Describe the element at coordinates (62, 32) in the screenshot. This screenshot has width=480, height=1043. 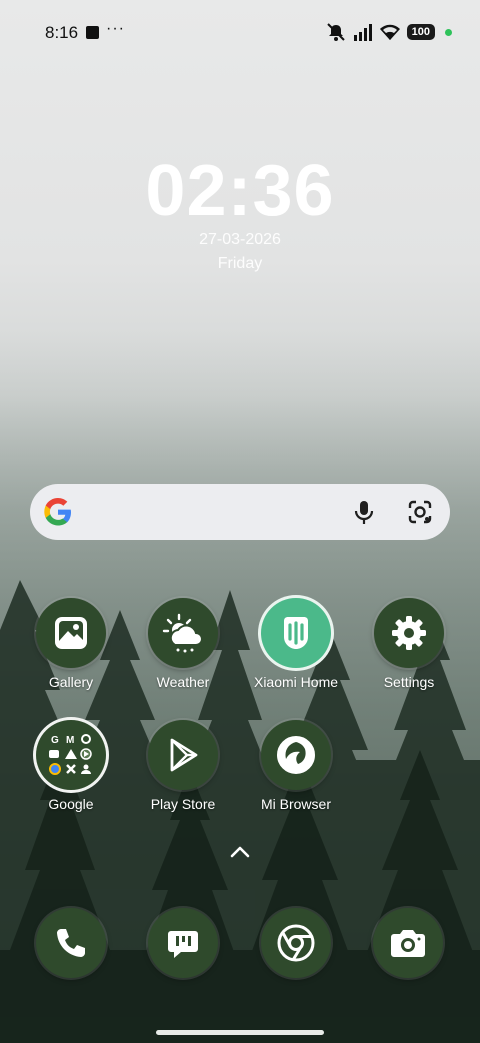
I see `status-time: 8:16` at that location.